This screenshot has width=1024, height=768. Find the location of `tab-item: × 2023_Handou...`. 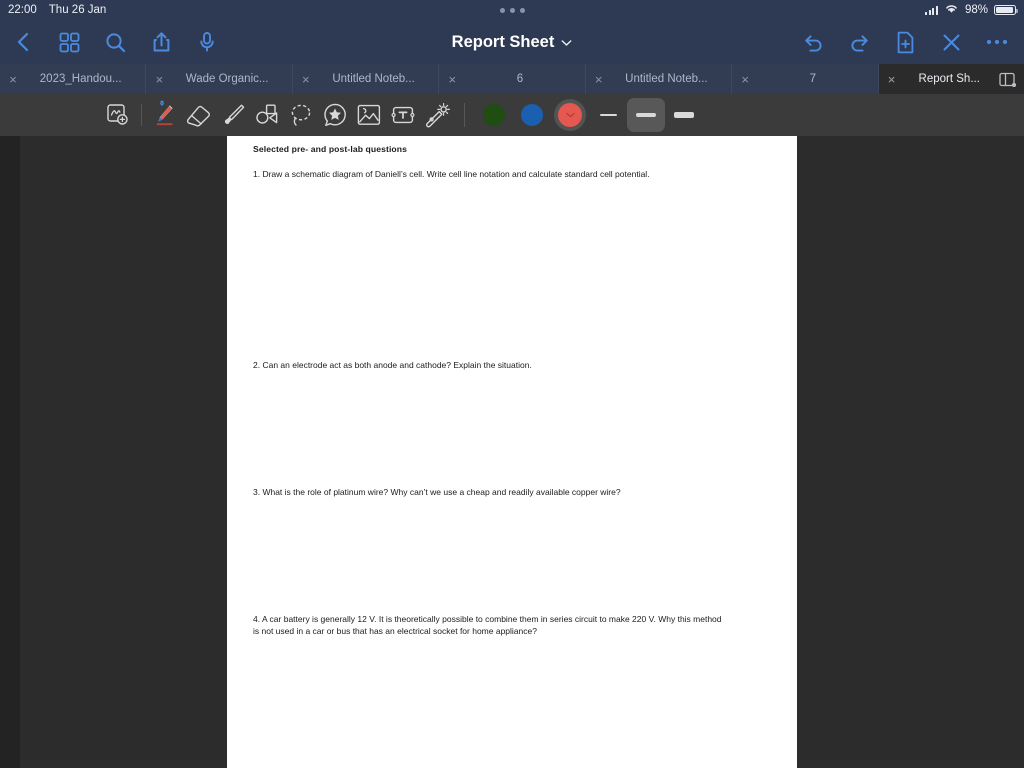

tab-item: × 2023_Handou... is located at coordinates (73, 79).